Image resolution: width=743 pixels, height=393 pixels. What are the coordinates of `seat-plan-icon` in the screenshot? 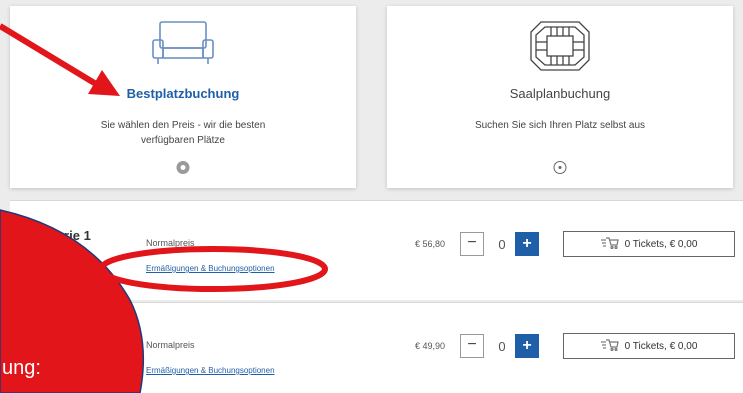 It's located at (560, 48).